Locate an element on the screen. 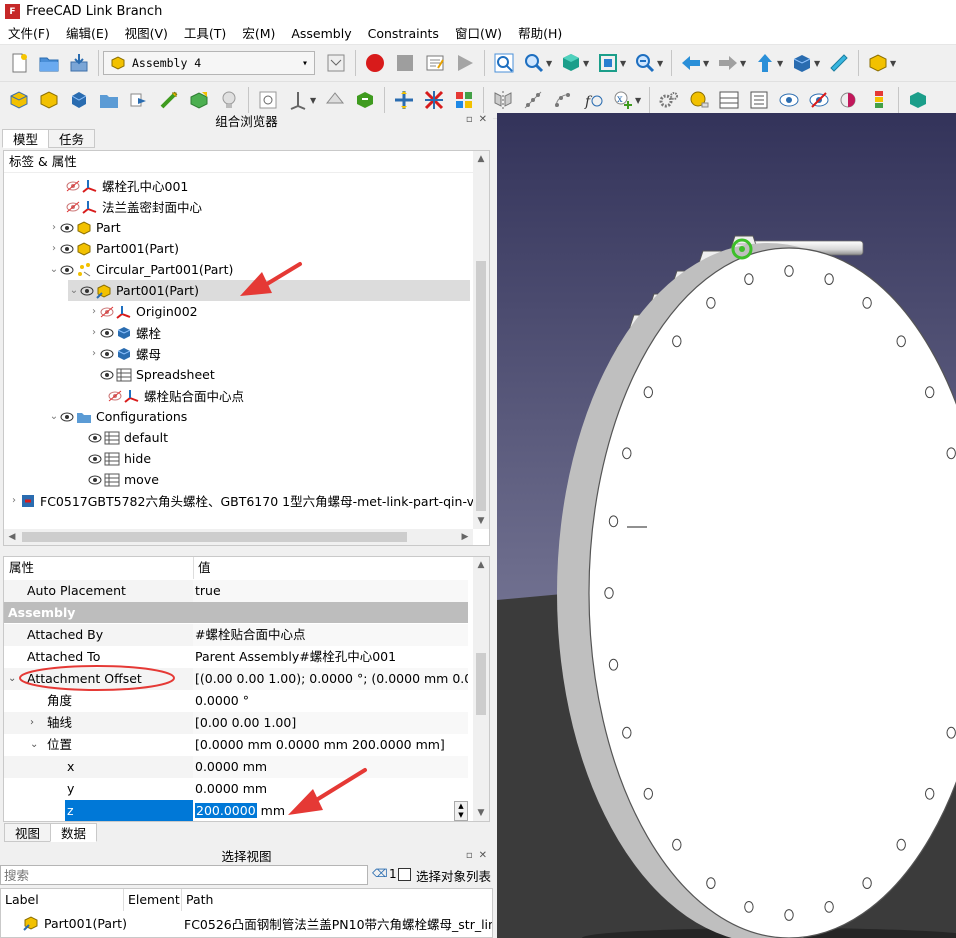 The image size is (956, 938). property-value: #螺栓贴合面中心点 is located at coordinates (330, 635).